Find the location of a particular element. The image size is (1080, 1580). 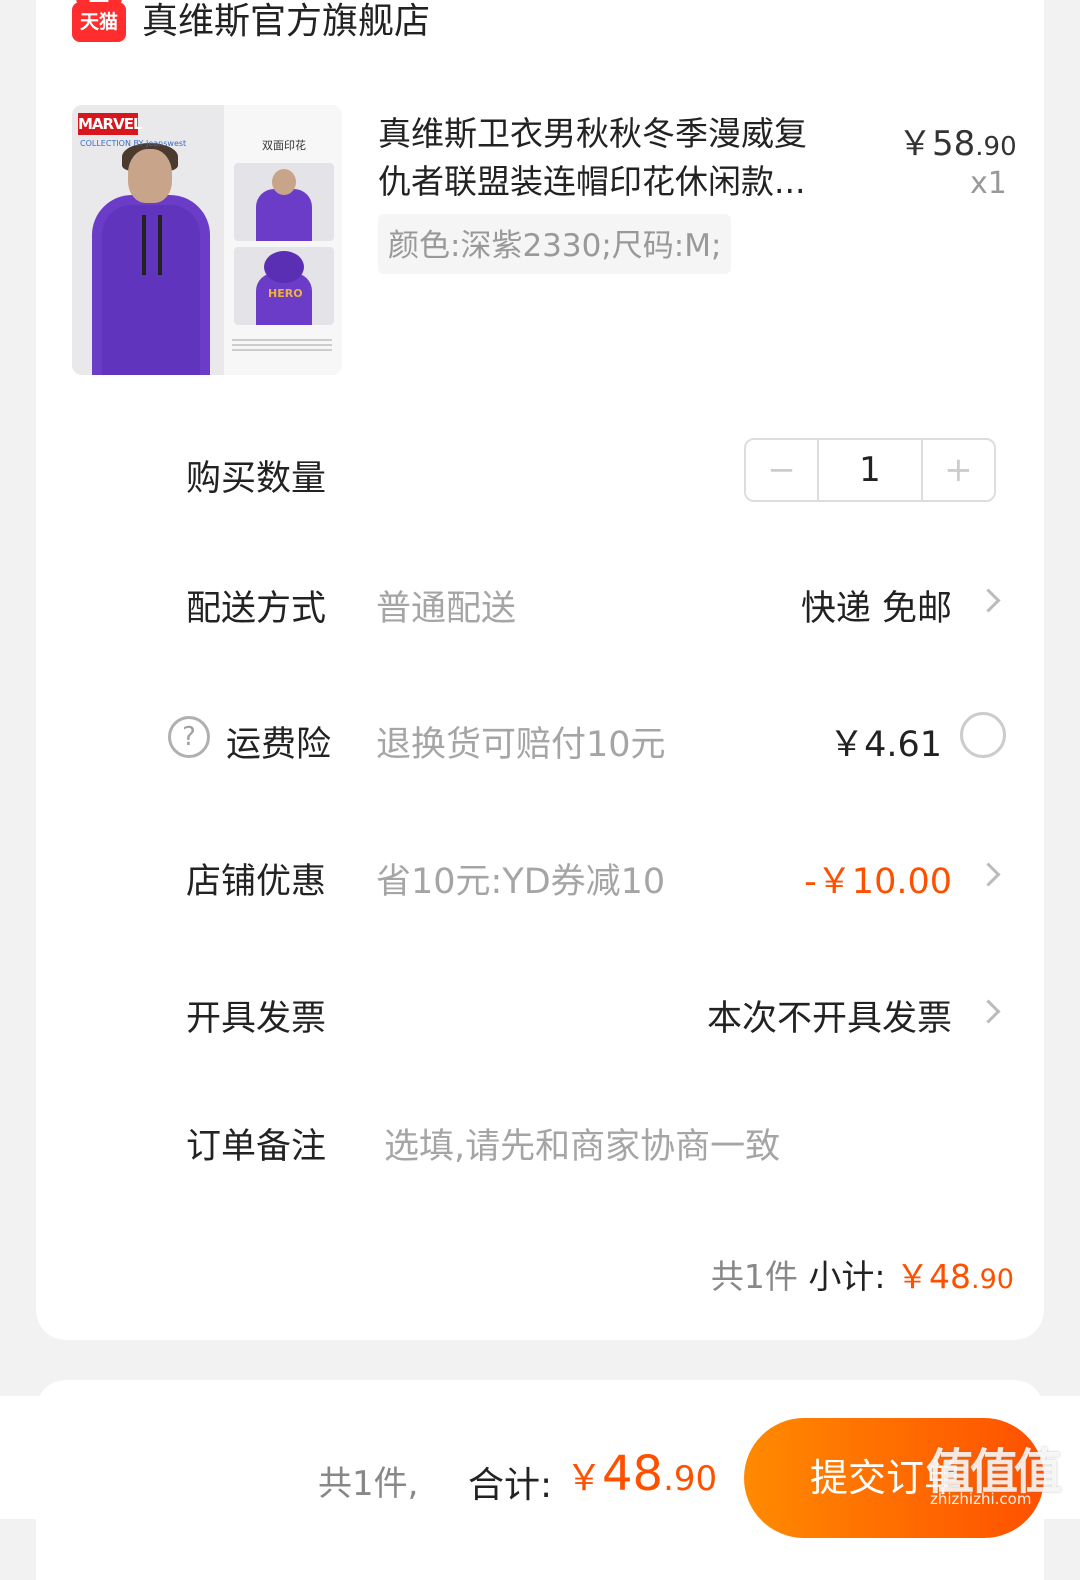

increment-button: + is located at coordinates (958, 470).